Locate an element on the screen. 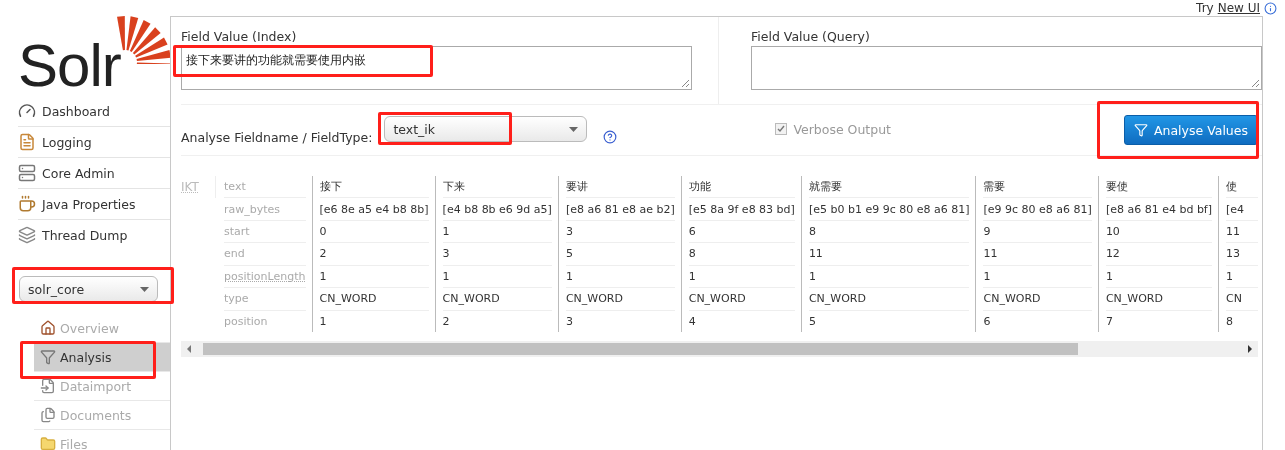 The width and height of the screenshot is (1285, 450). field-label: Field Value (Index) is located at coordinates (239, 36).